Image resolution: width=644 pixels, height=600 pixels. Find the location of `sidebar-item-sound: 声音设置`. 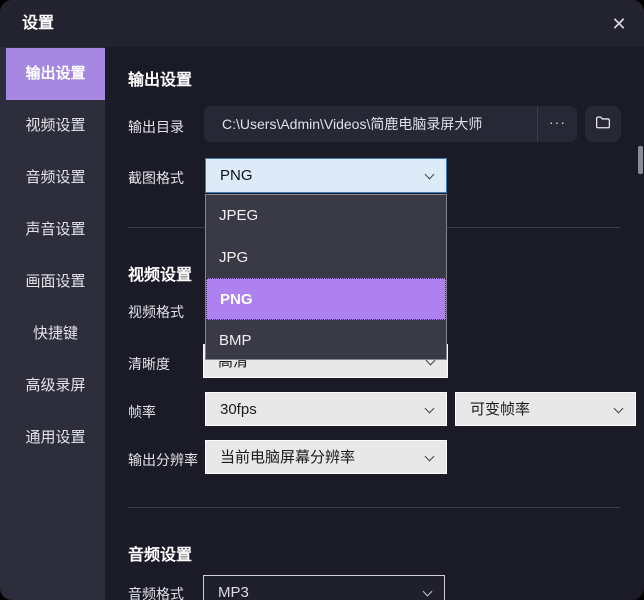

sidebar-item-sound: 声音设置 is located at coordinates (55, 230).